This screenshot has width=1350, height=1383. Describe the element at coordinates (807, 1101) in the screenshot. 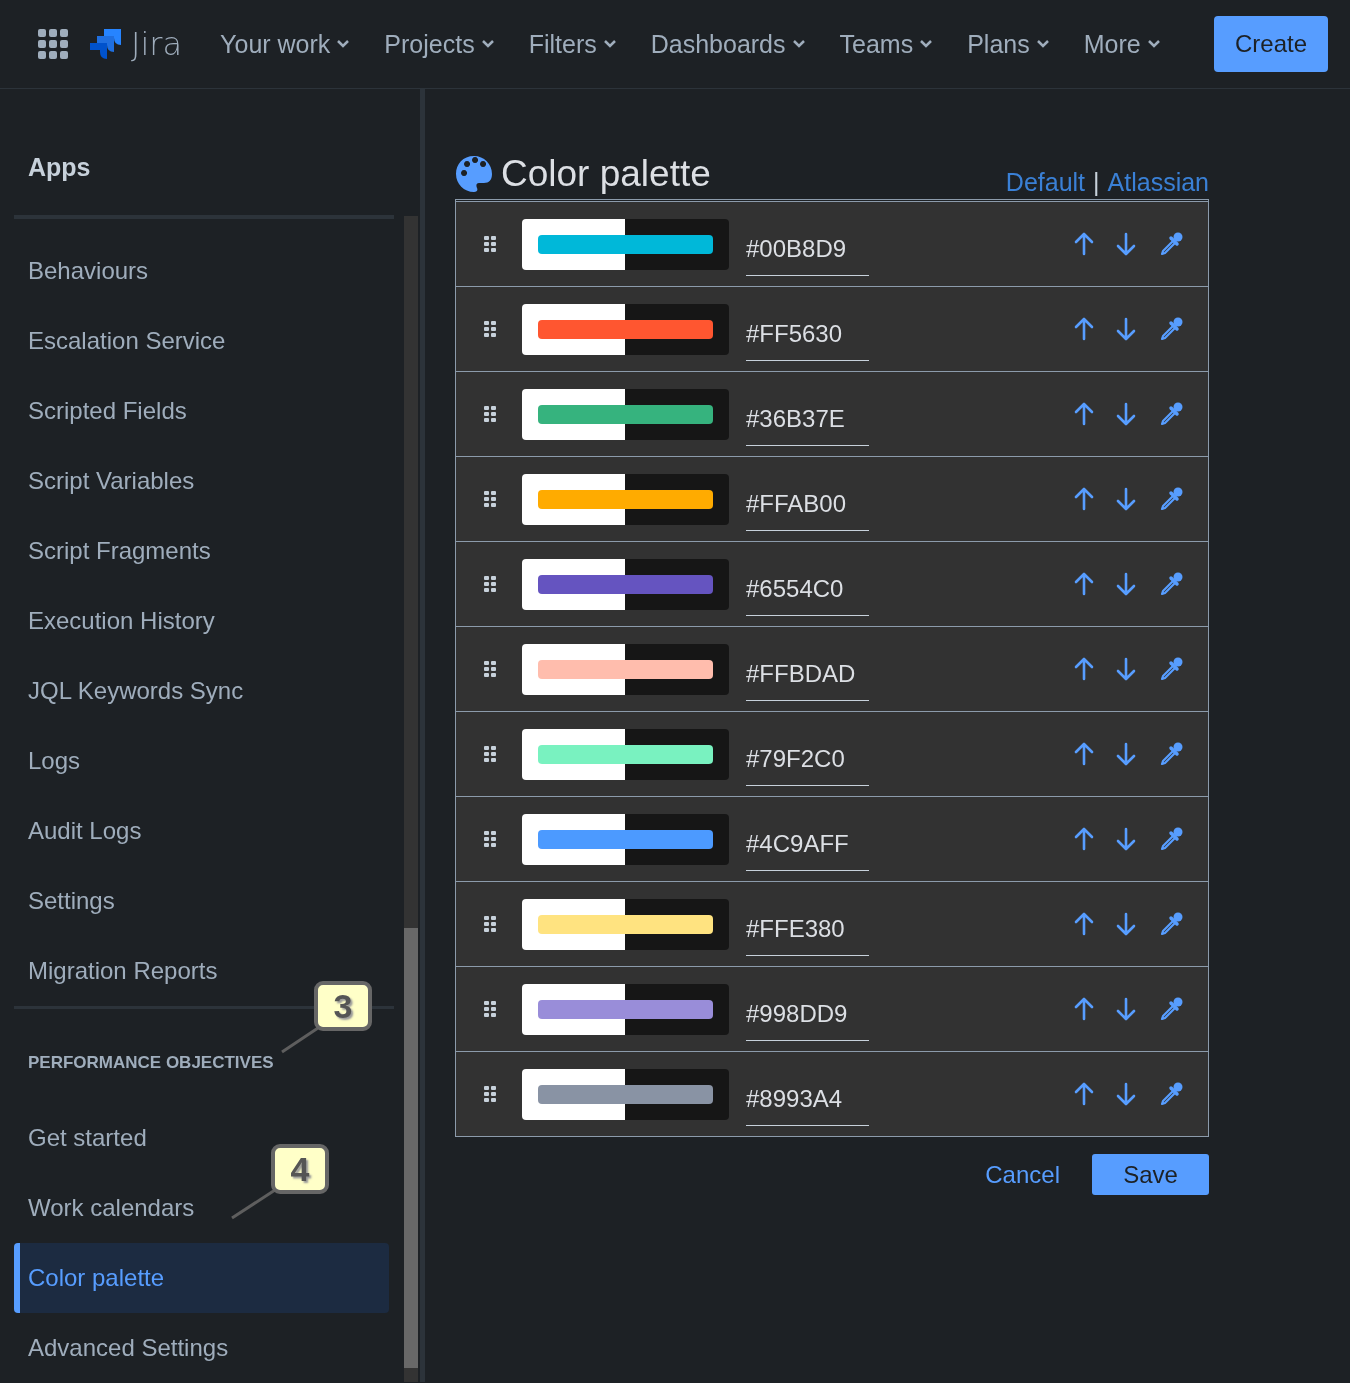

I see `hex-input-field: #8993A4` at that location.